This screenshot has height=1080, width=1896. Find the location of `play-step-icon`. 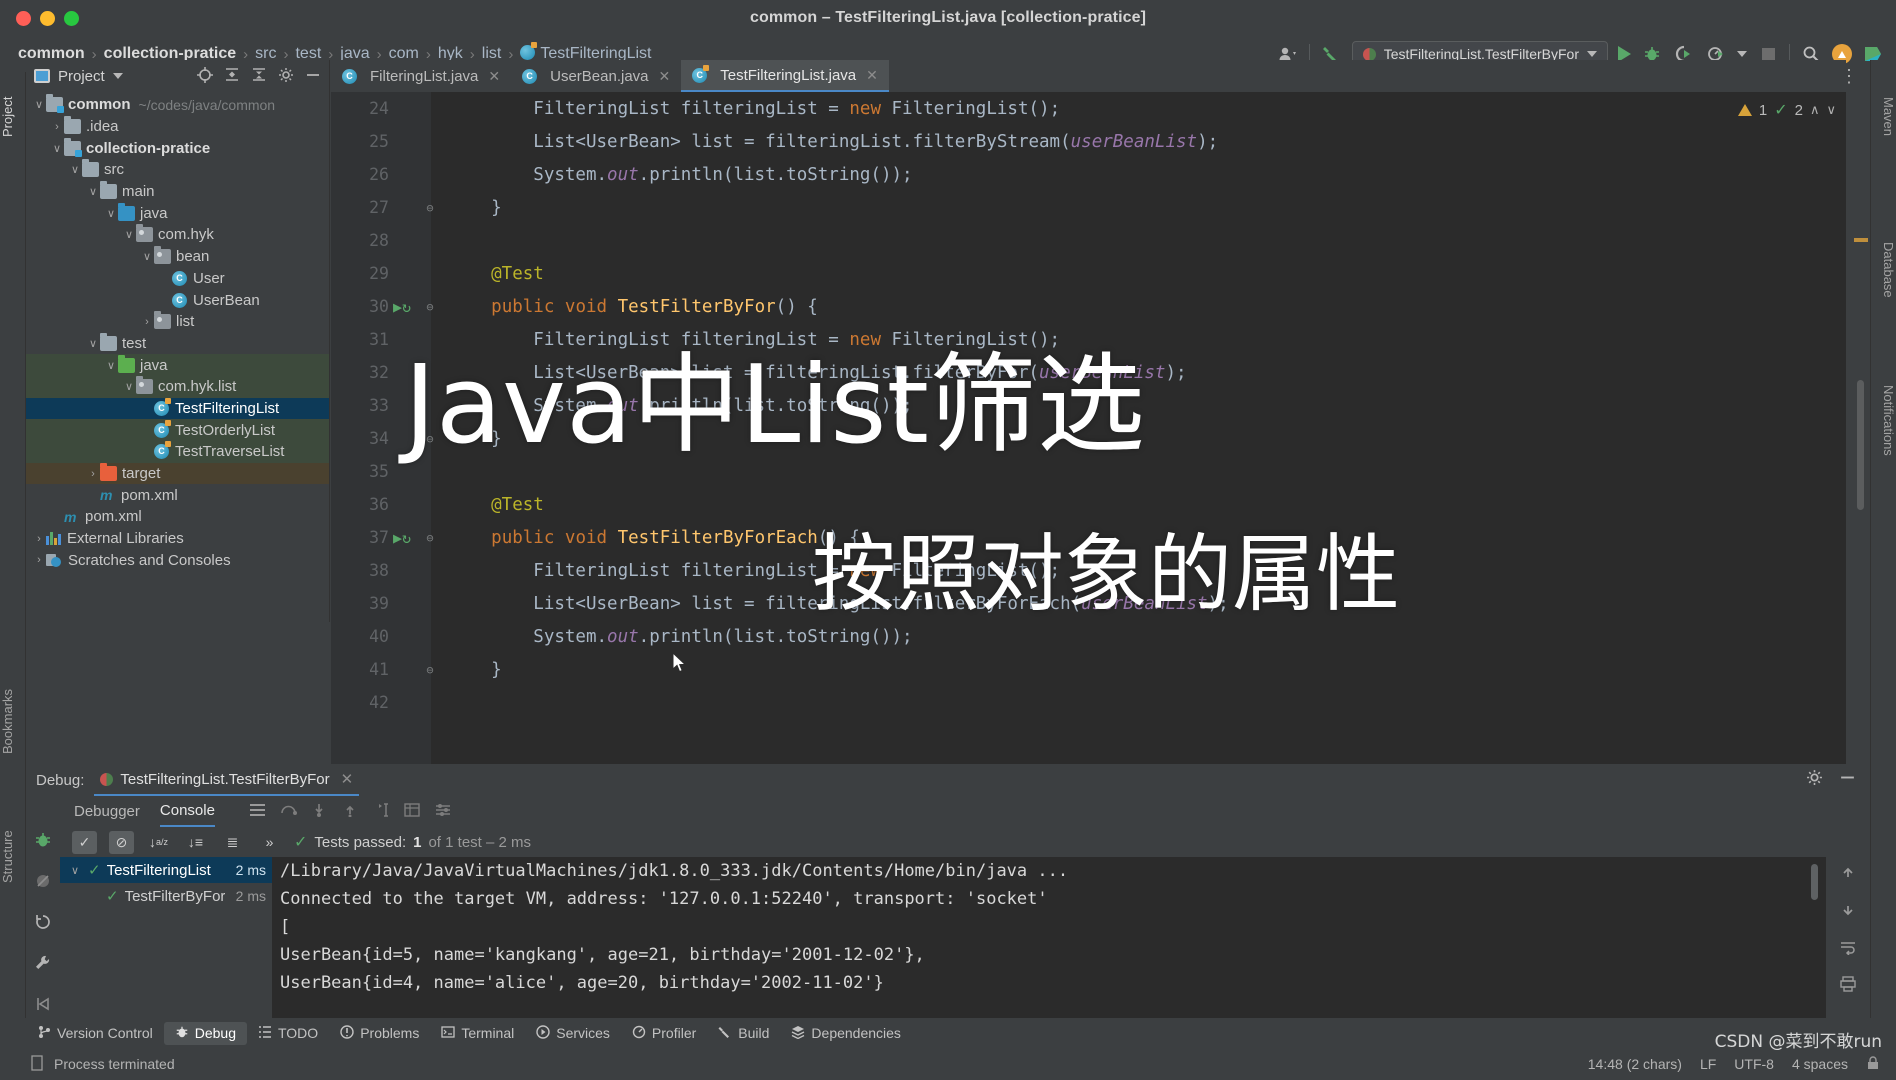

play-step-icon is located at coordinates (43, 1006).